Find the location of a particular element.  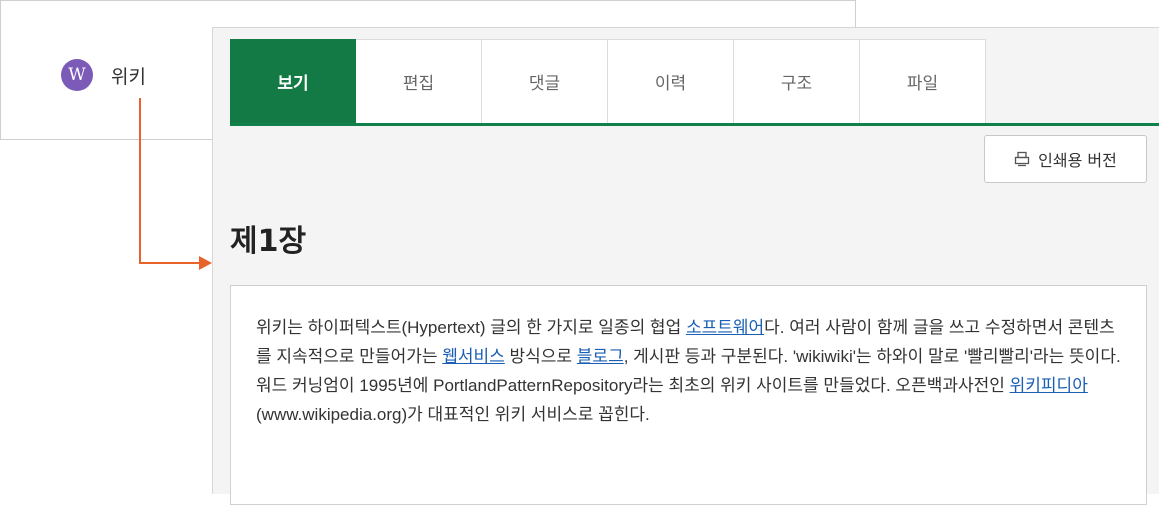

body-text: 위키는 하이퍼텍스트(Hypertext) 글의 한 가지로 일종의 협업 is located at coordinates (471, 327).